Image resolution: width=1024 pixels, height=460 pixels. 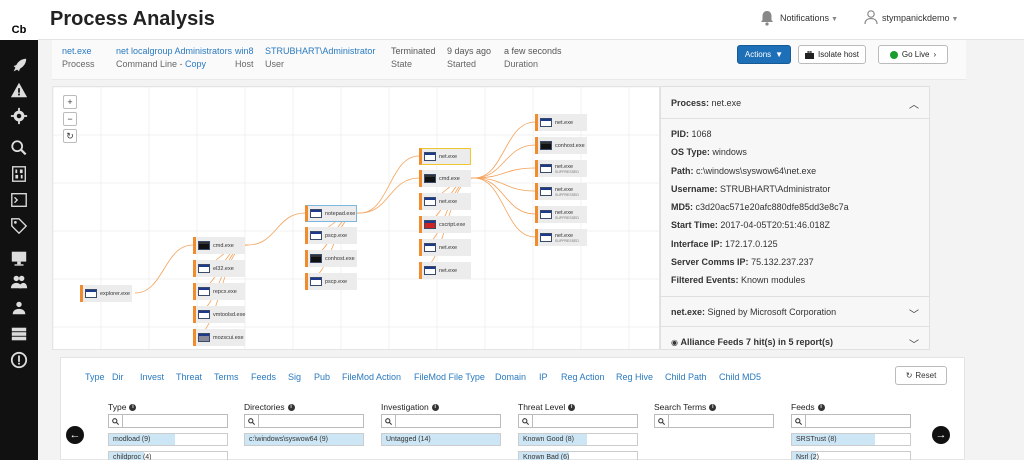 I want to click on facet-tab: Sig, so click(x=294, y=377).